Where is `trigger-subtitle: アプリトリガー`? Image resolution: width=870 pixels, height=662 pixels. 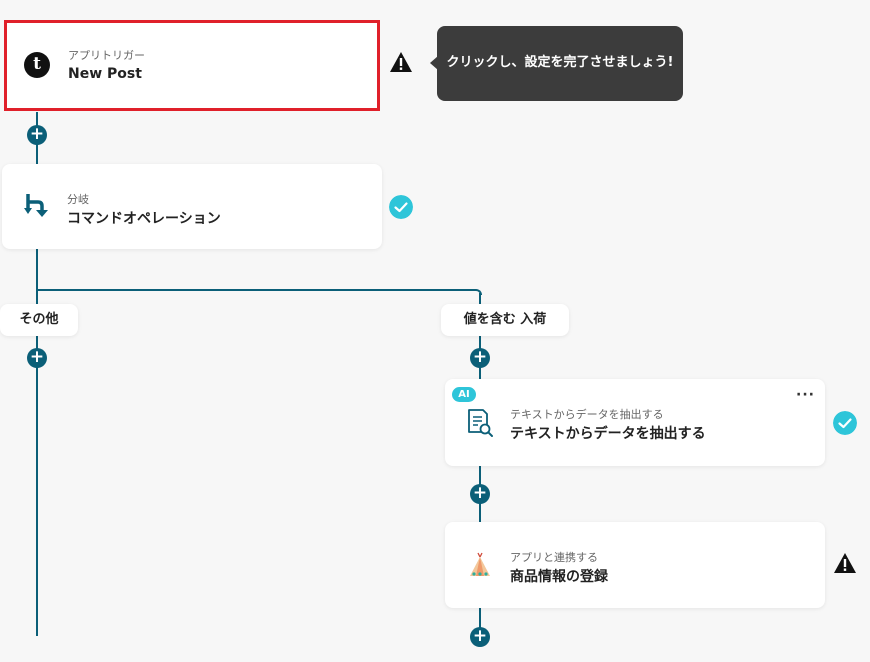 trigger-subtitle: アプリトリガー is located at coordinates (106, 55).